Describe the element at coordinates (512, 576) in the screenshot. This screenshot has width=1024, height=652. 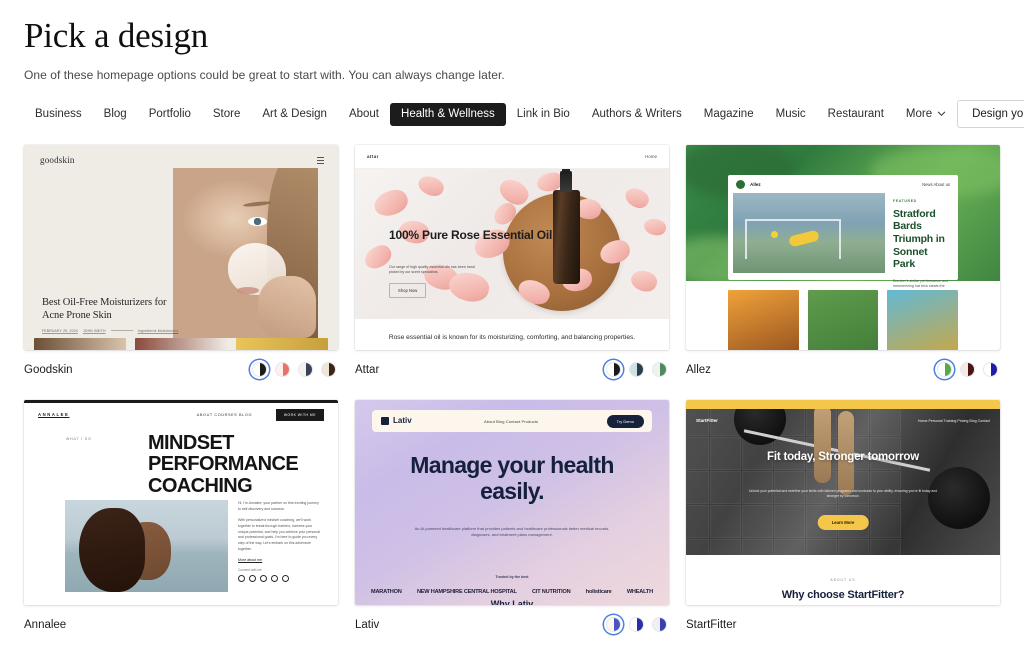
I see `preview-trusted-label: Trusted by the best` at that location.